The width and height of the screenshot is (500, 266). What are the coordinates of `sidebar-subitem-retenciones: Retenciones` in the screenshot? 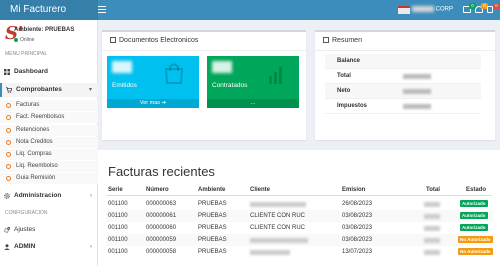 It's located at (49, 130).